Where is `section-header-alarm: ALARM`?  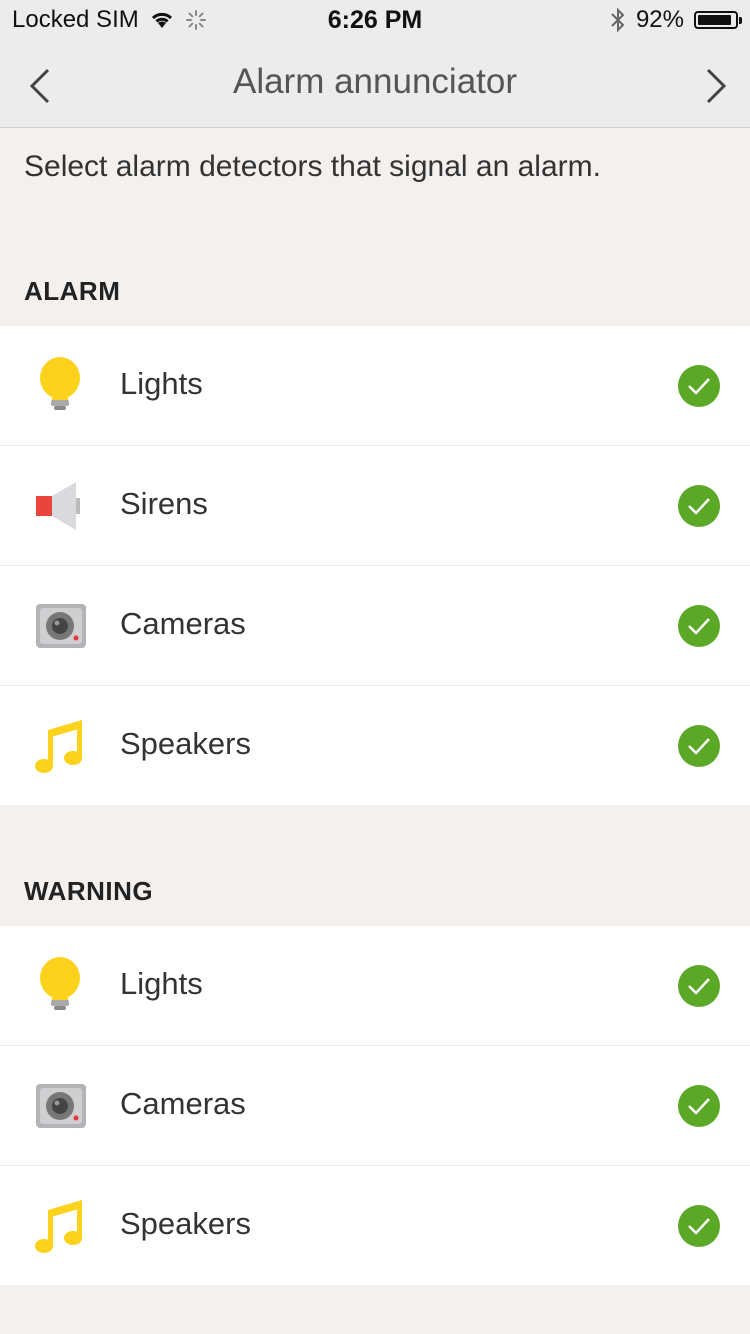 section-header-alarm: ALARM is located at coordinates (72, 291).